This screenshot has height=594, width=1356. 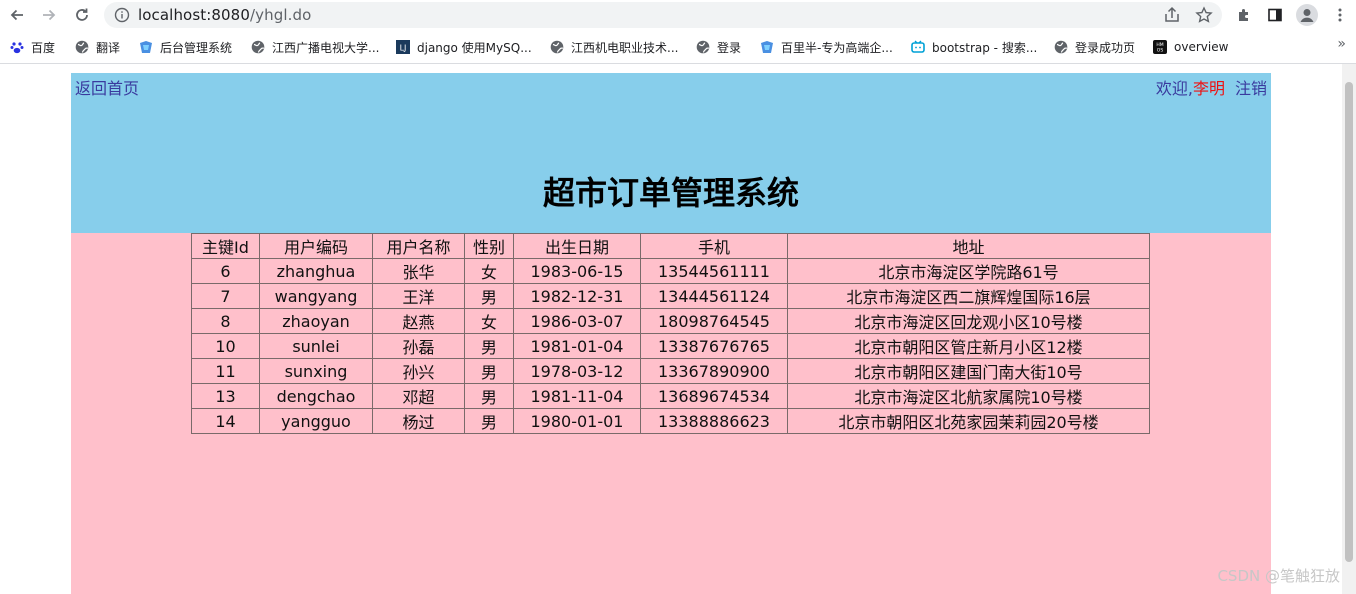 What do you see at coordinates (185, 47) in the screenshot?
I see `bookmark-item: 后台管理系统` at bounding box center [185, 47].